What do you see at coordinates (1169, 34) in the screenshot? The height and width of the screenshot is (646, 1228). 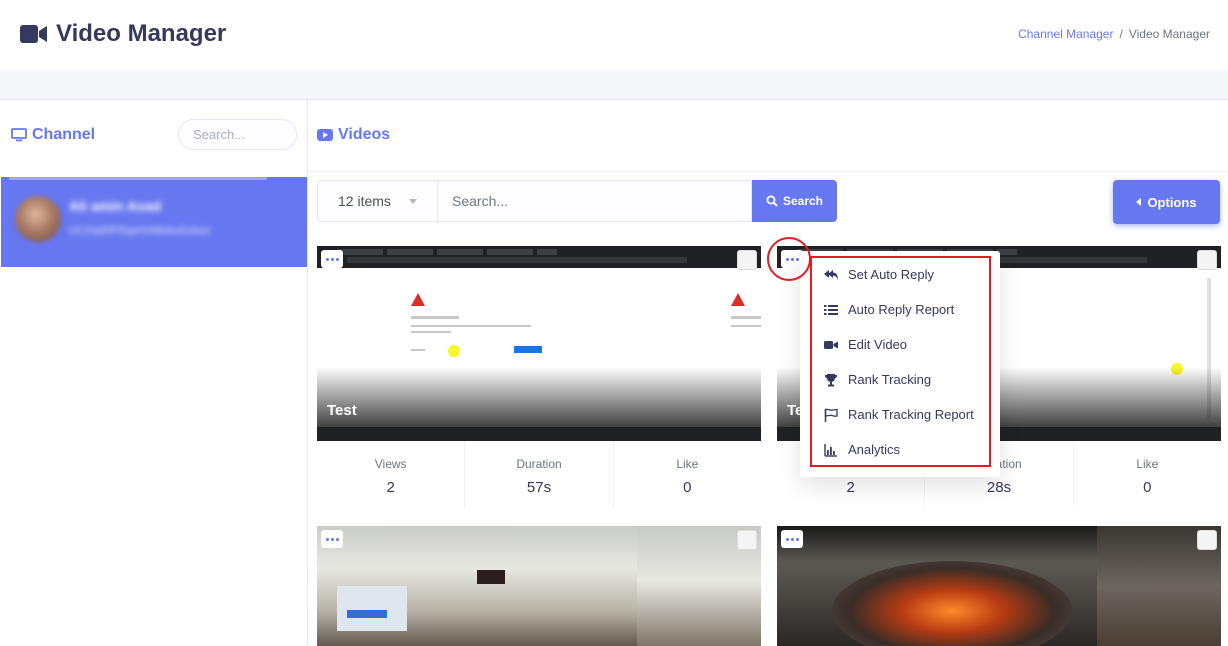 I see `breadcrumb-video-manager: Video Manager` at bounding box center [1169, 34].